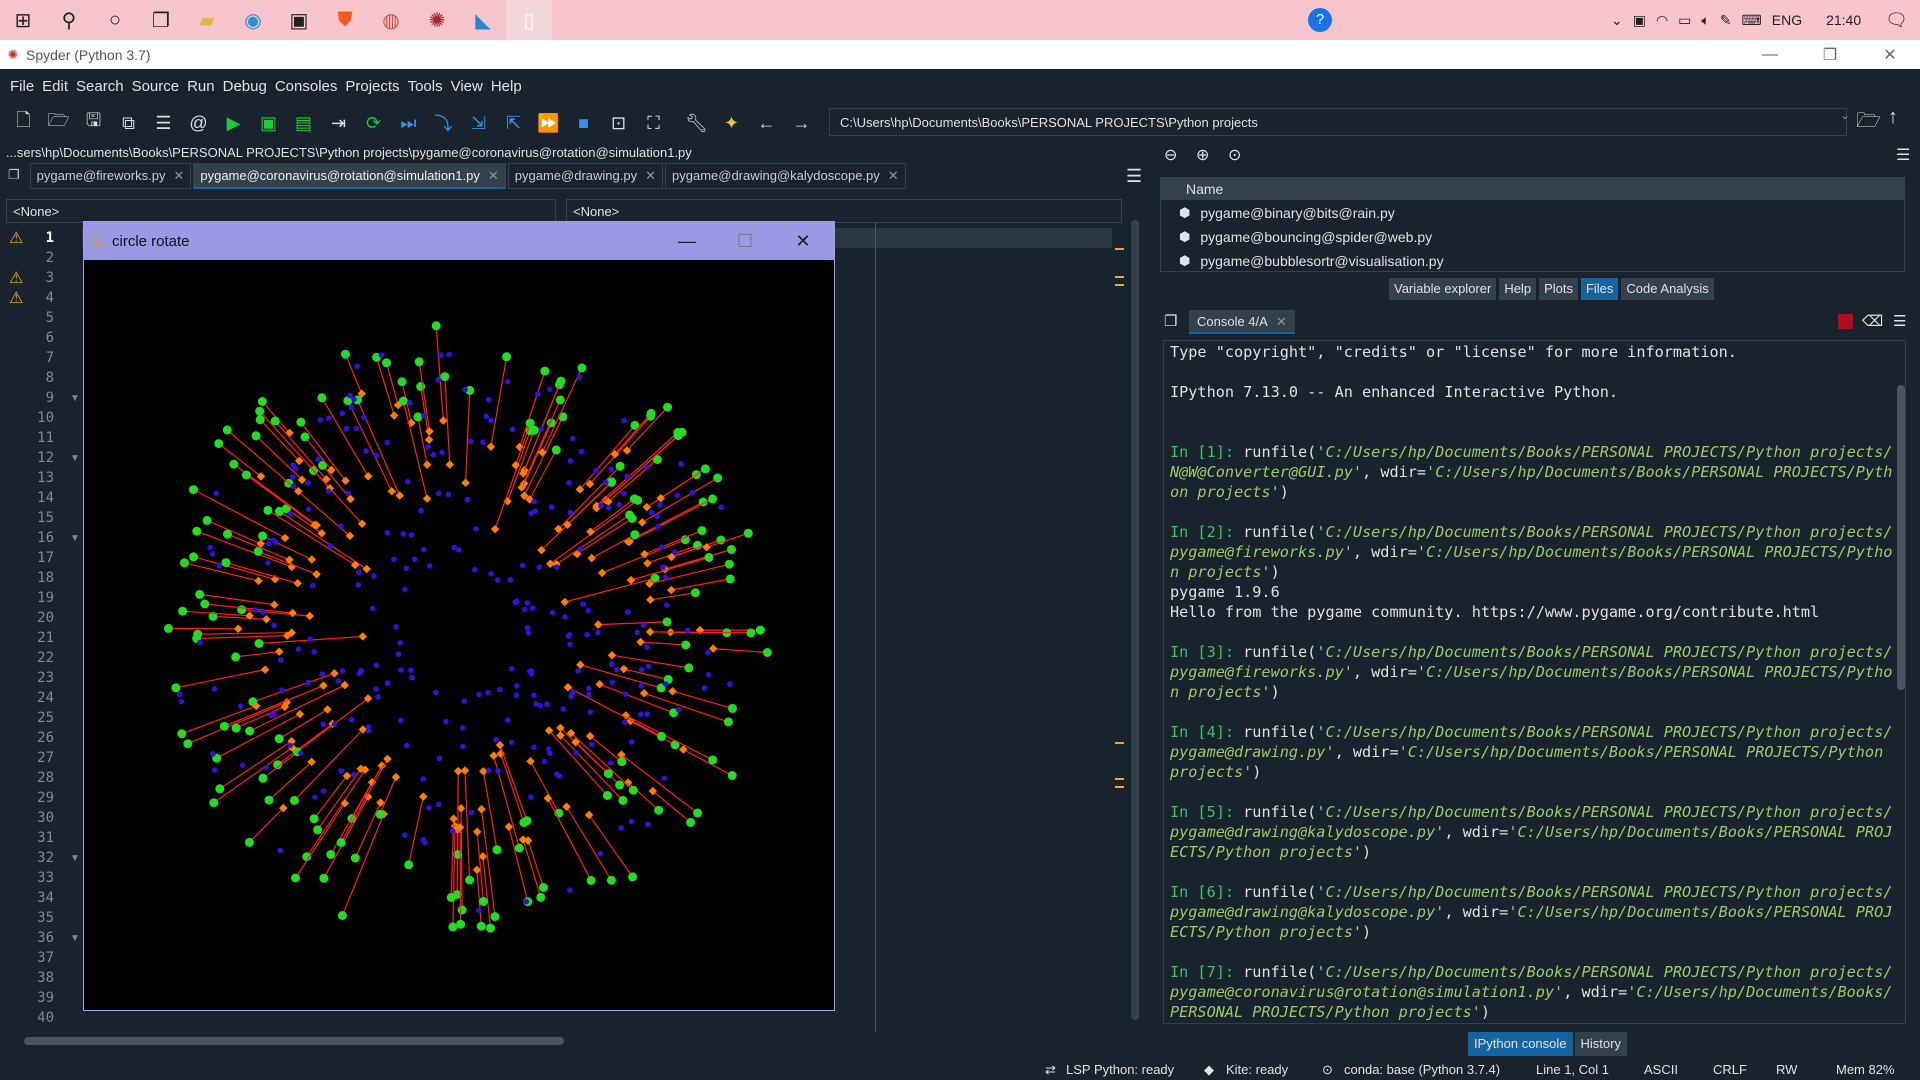 Image resolution: width=1920 pixels, height=1080 pixels. What do you see at coordinates (1899, 321) in the screenshot?
I see `console-options-menu-icon: ☰` at bounding box center [1899, 321].